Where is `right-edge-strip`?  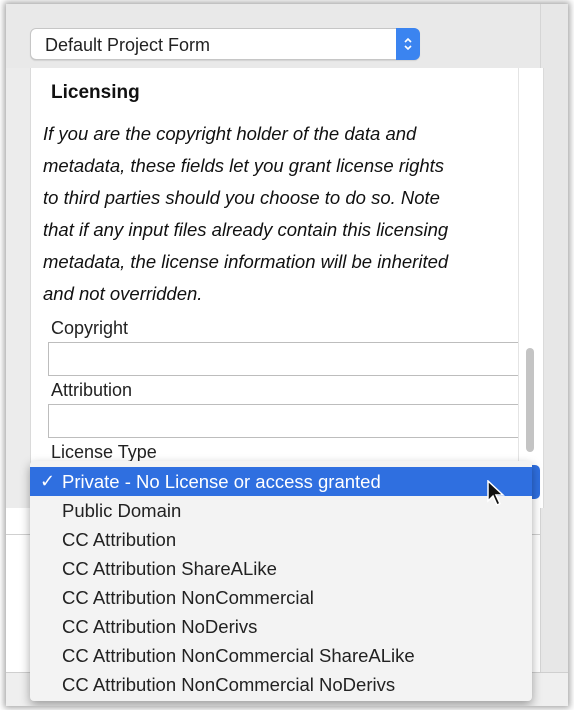
right-edge-strip is located at coordinates (554, 355).